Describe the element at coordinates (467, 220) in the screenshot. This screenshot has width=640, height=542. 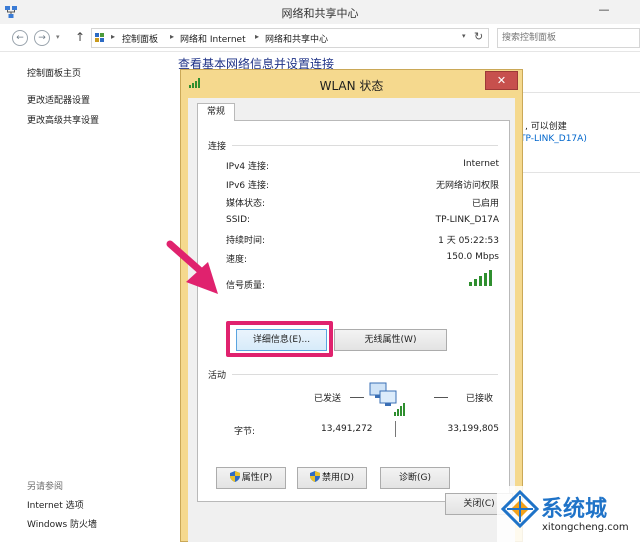
I see `row-value: TP-LINK_D17A` at that location.